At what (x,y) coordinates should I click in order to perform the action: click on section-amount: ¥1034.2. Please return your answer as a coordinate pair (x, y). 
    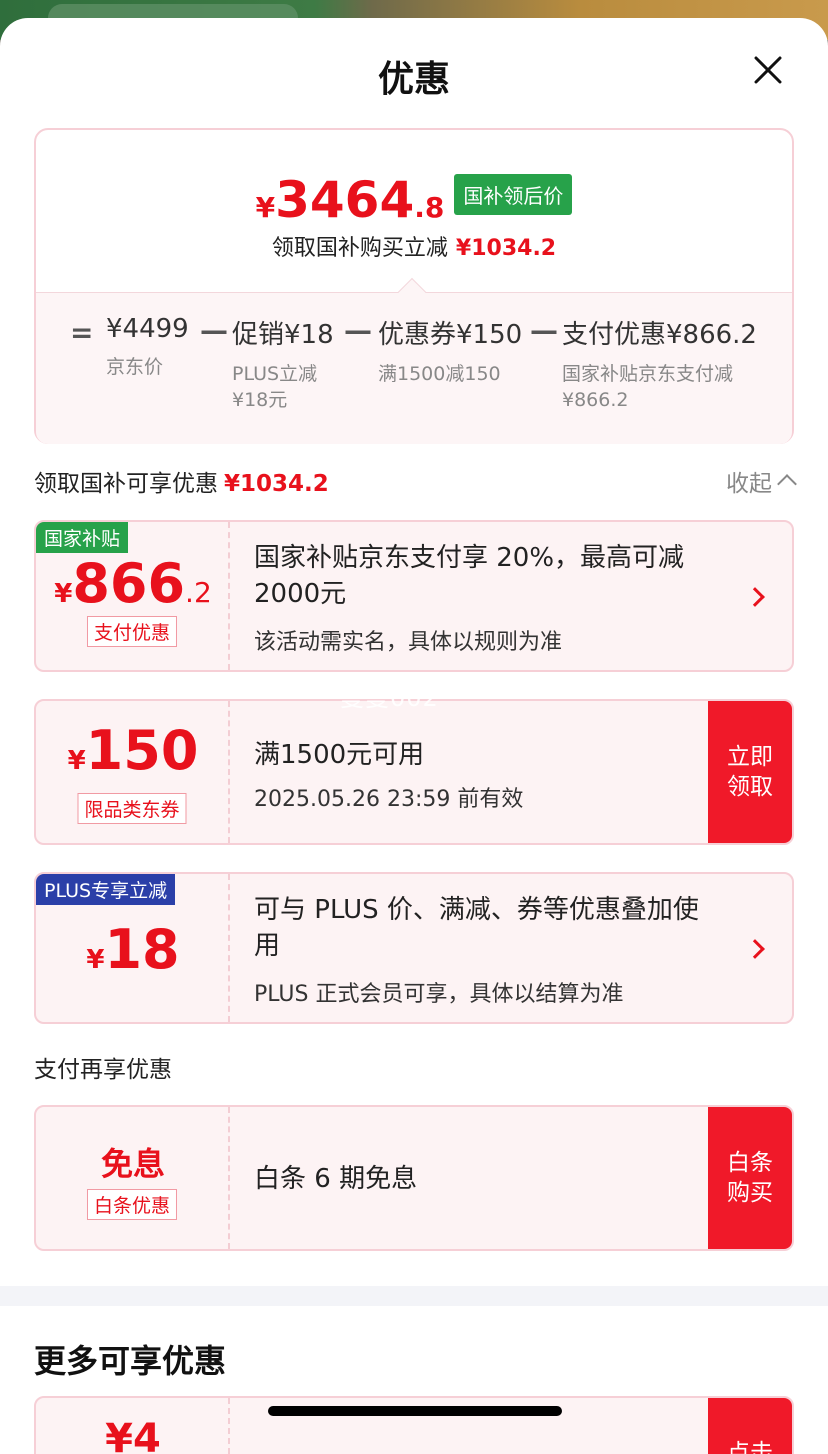
    Looking at the image, I should click on (276, 484).